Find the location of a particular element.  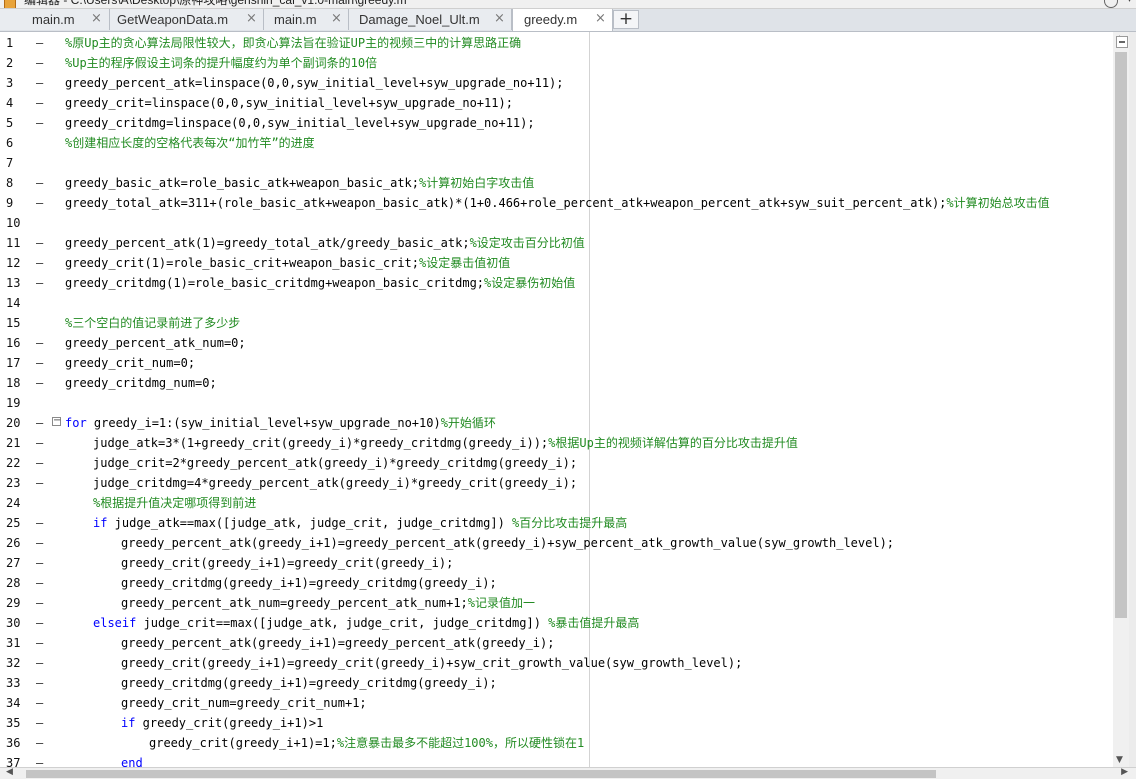

code-line: 35 – if greedy_crit(greedy_i+1)>1 is located at coordinates (556, 723).